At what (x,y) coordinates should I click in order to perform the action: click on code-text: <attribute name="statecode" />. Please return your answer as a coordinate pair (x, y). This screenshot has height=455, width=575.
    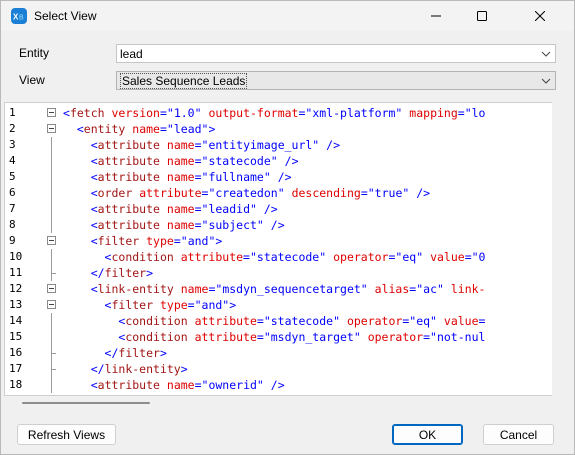
    Looking at the image, I should click on (194, 161).